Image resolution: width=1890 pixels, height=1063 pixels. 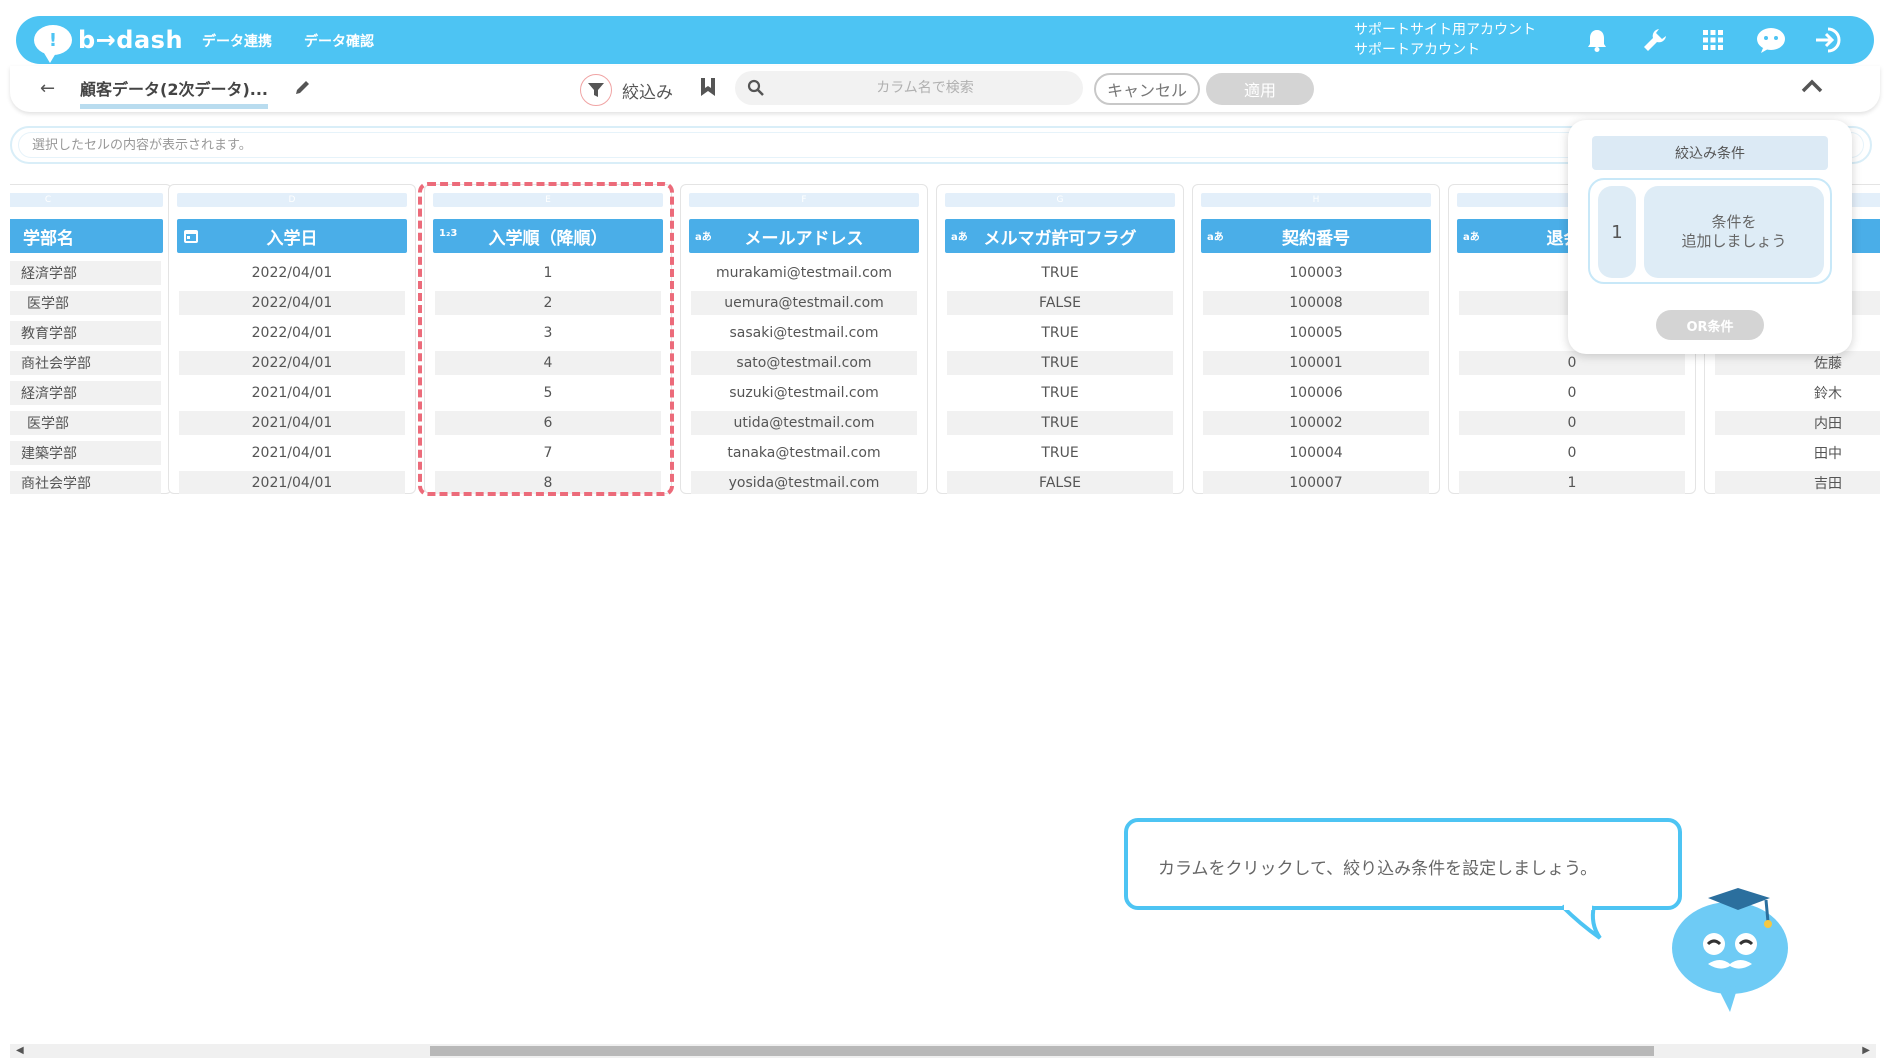 What do you see at coordinates (1147, 89) in the screenshot?
I see `cancel-button: キャンセル` at bounding box center [1147, 89].